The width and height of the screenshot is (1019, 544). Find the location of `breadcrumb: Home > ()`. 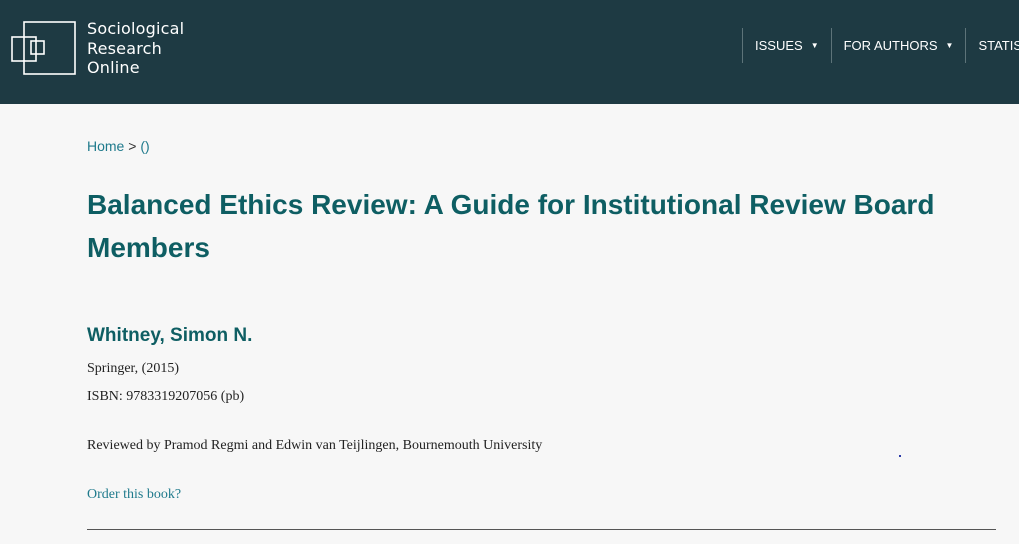

breadcrumb: Home > () is located at coordinates (118, 146).